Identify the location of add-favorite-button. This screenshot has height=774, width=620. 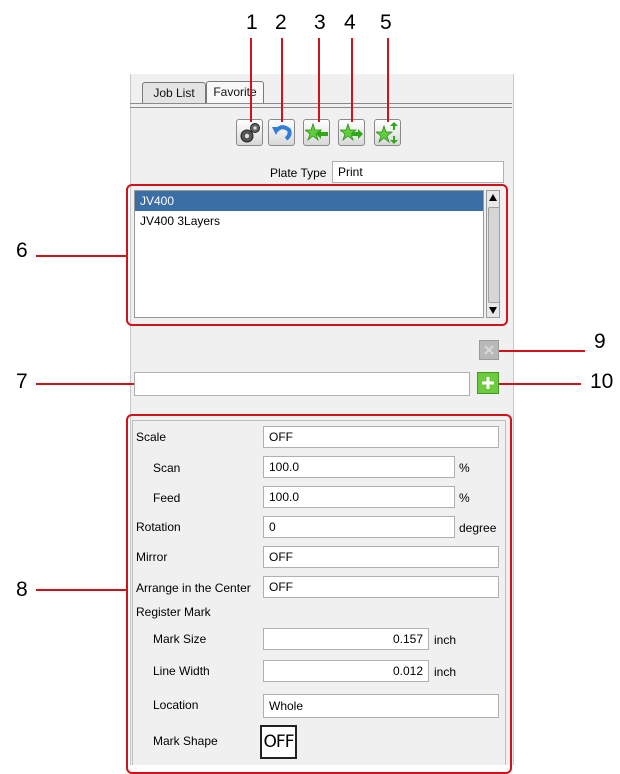
(488, 383).